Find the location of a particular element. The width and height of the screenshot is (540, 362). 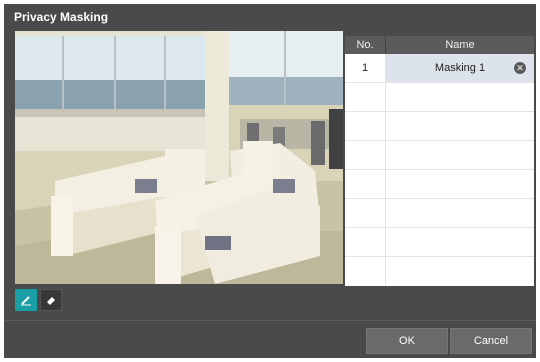

erase-mask-button is located at coordinates (51, 300).